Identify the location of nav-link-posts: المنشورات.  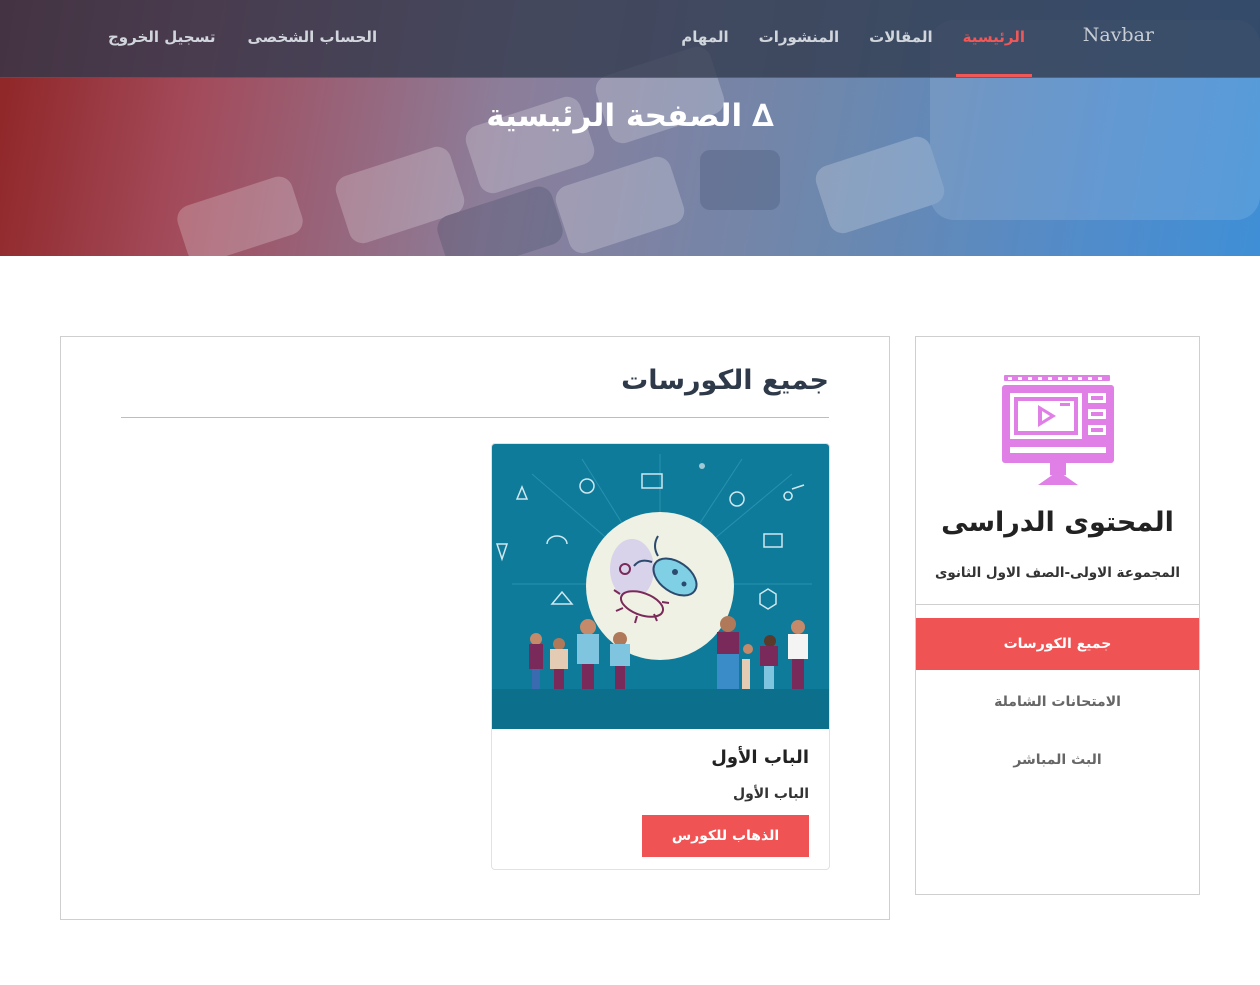
(799, 38).